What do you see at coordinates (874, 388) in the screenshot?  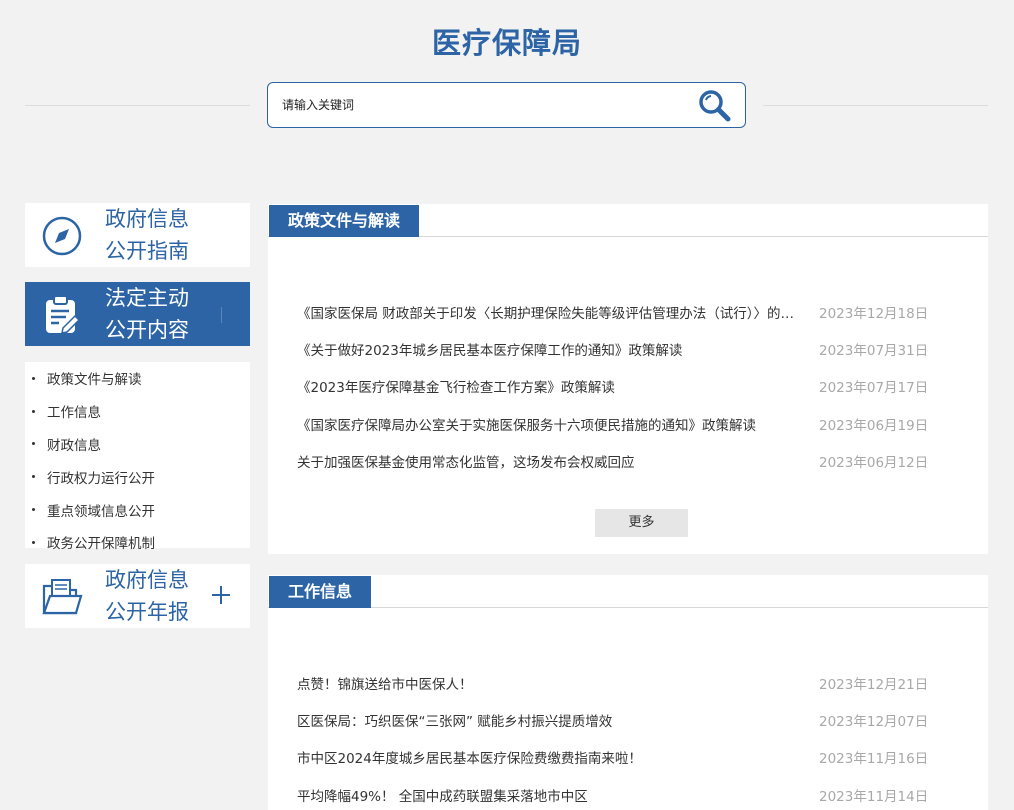 I see `news-date: 2023年07月17日` at bounding box center [874, 388].